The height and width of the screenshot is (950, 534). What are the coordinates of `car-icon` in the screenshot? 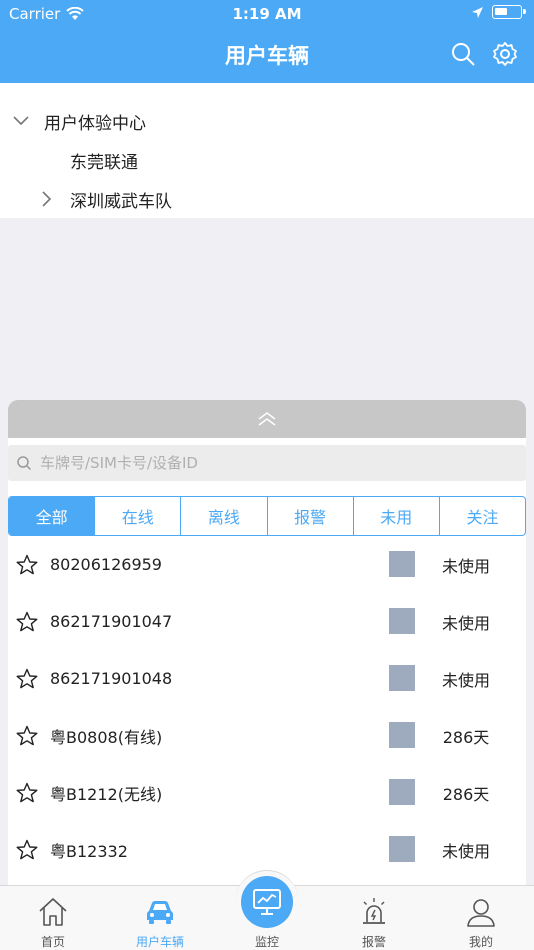 It's located at (160, 912).